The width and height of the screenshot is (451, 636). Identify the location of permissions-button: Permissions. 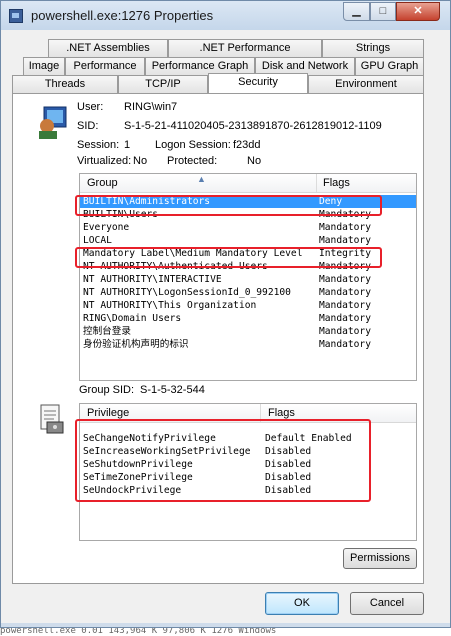
(380, 558).